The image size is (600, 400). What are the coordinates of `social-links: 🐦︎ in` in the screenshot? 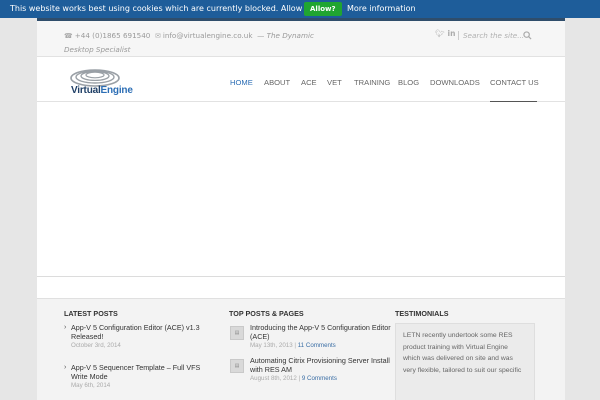 It's located at (446, 33).